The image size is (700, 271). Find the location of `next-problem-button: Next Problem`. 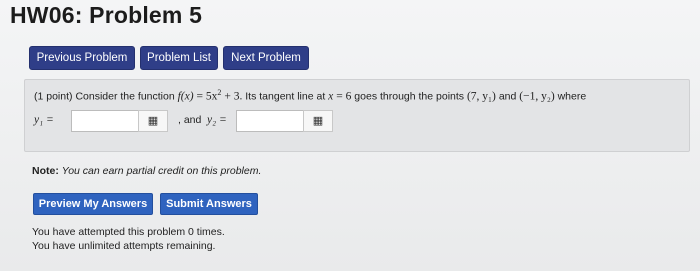

next-problem-button: Next Problem is located at coordinates (266, 58).